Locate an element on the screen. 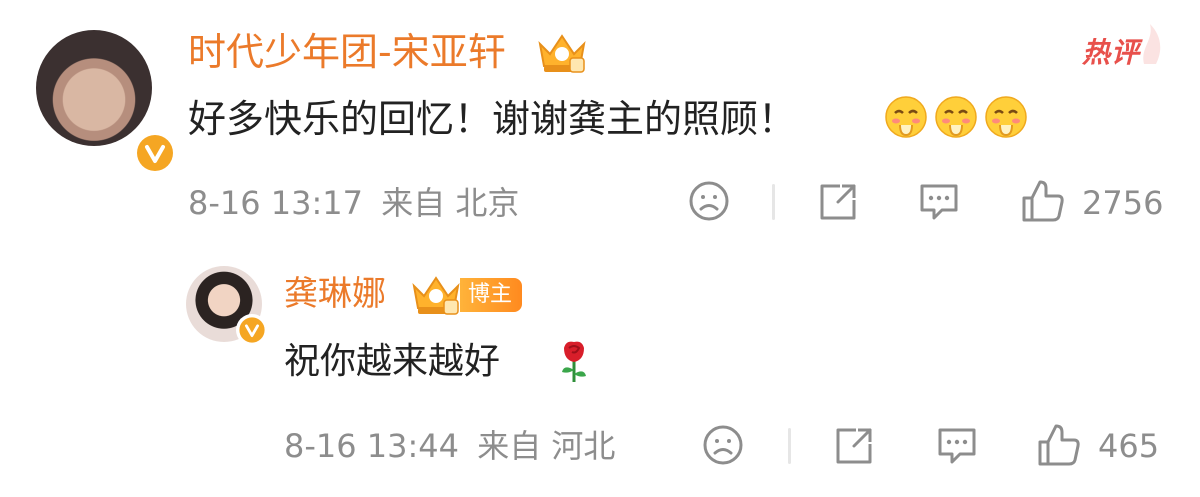  replier-username: 龚琳娜 is located at coordinates (335, 294).